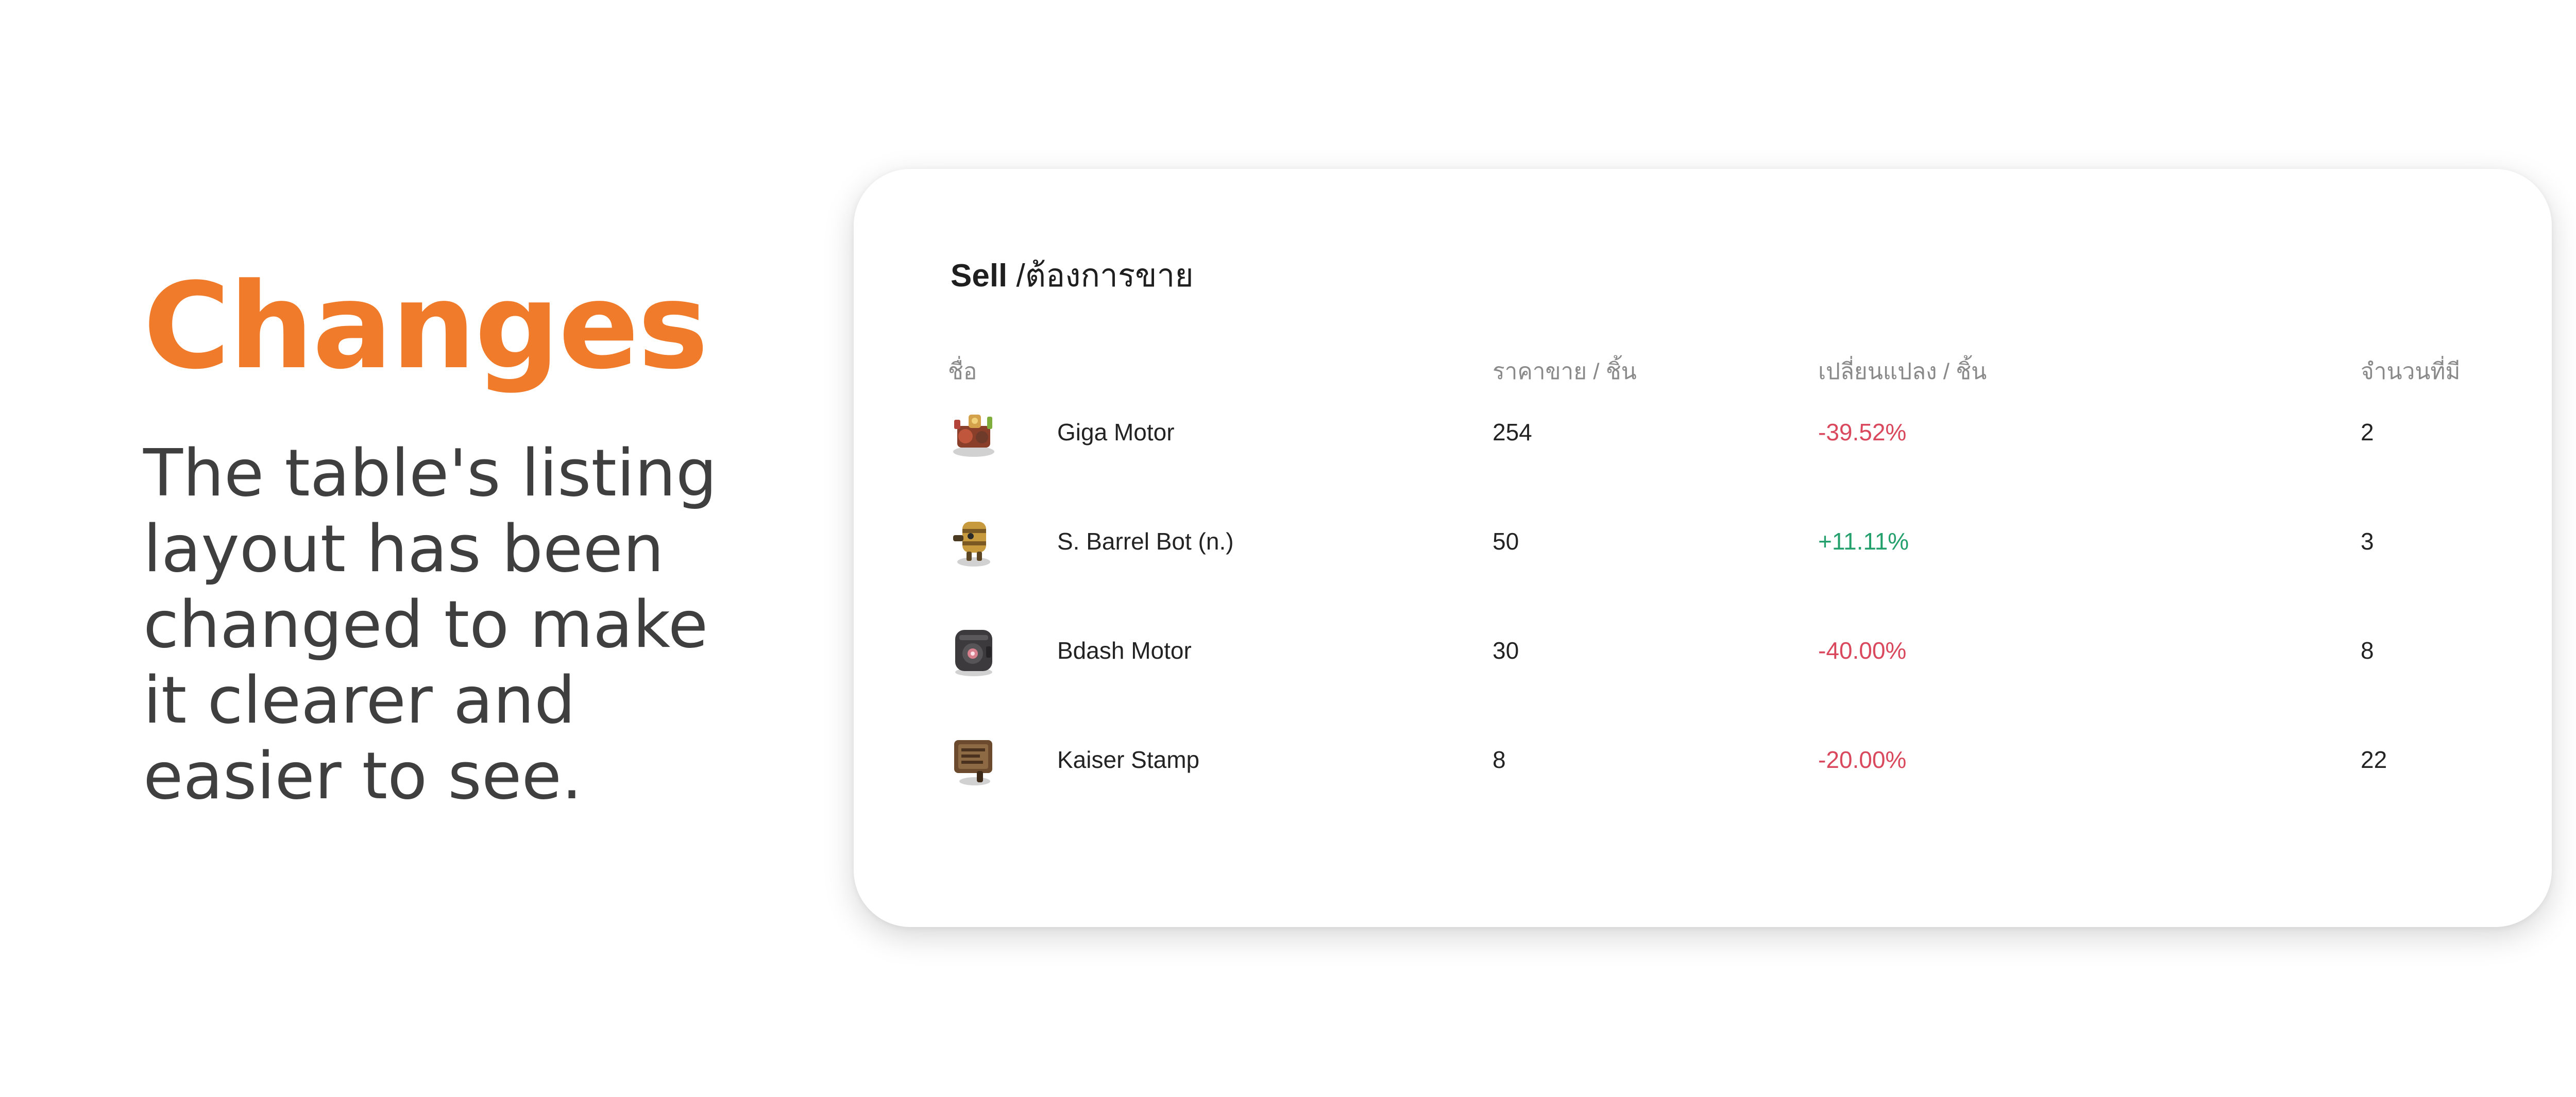  What do you see at coordinates (2367, 432) in the screenshot?
I see `item-quantity: 2` at bounding box center [2367, 432].